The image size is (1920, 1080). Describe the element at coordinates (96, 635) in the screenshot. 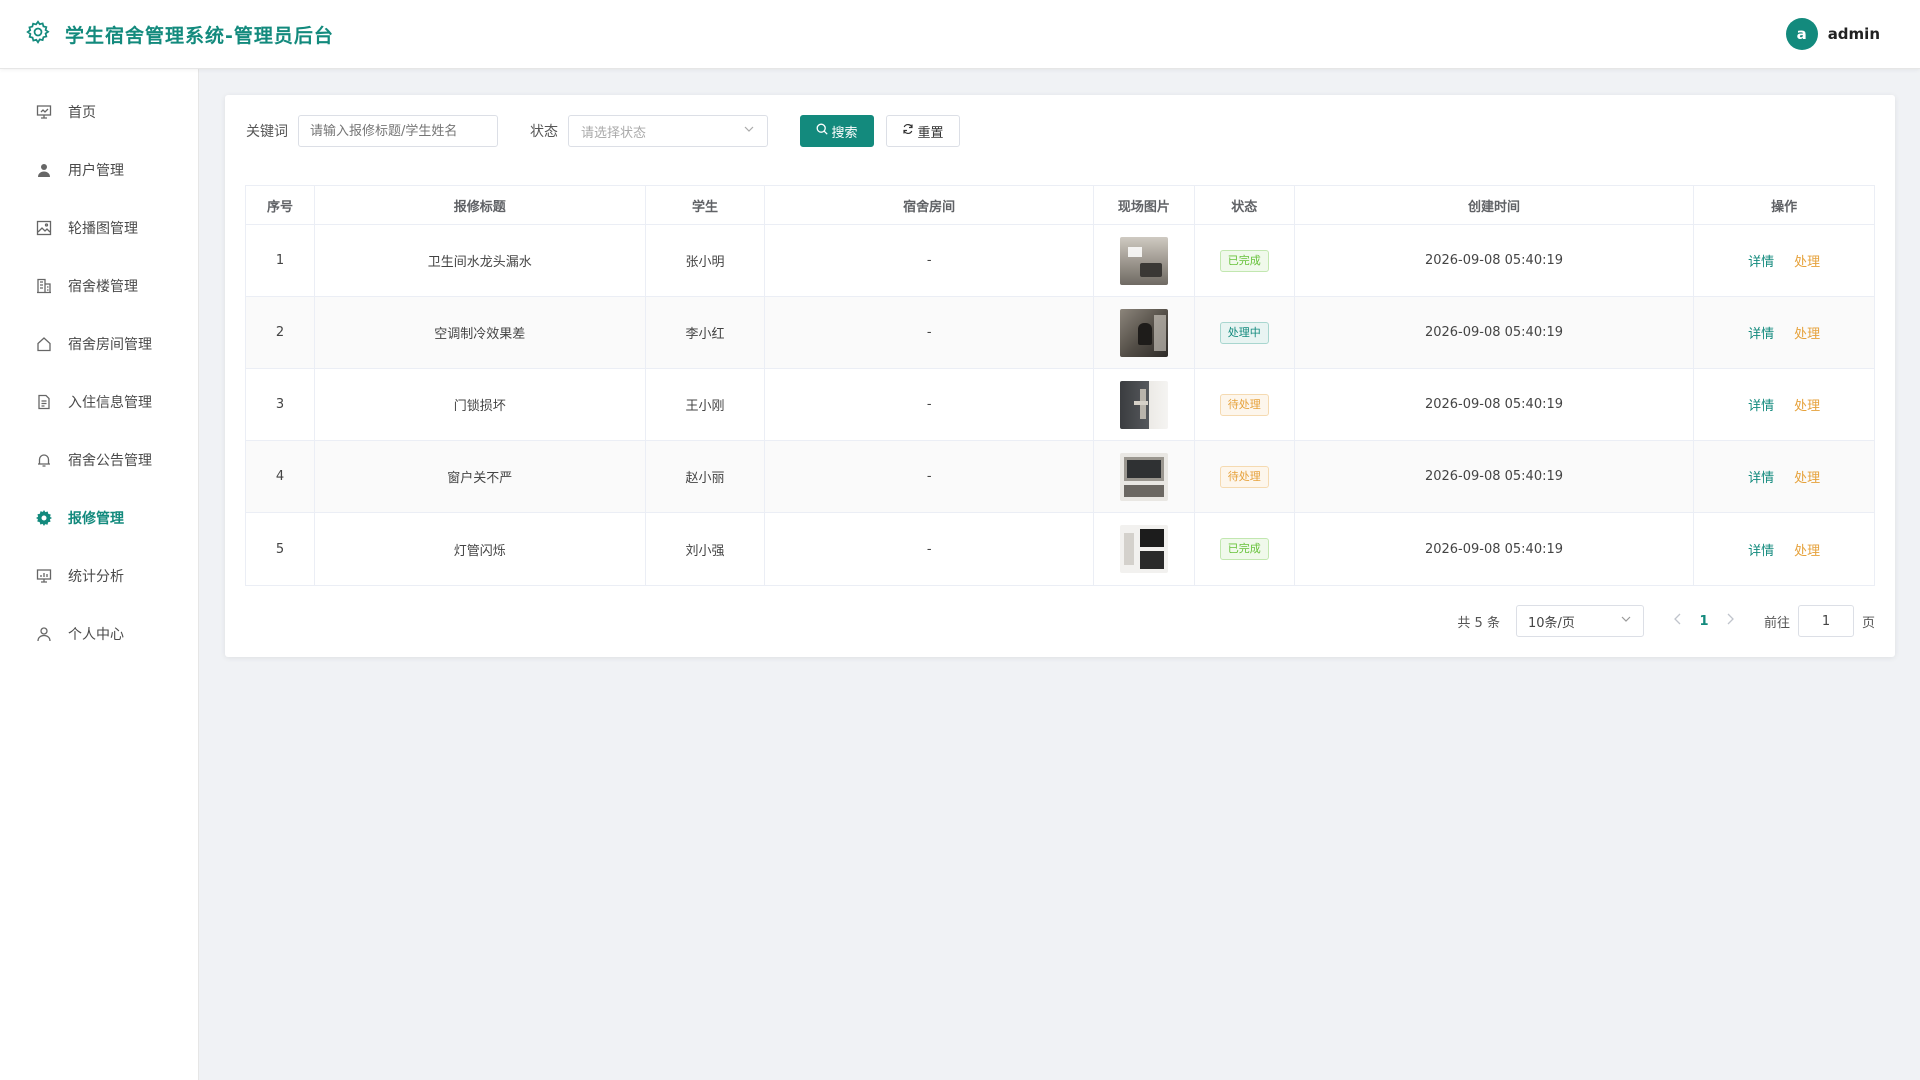

I see `sidebar-item-label: 个人中心` at that location.